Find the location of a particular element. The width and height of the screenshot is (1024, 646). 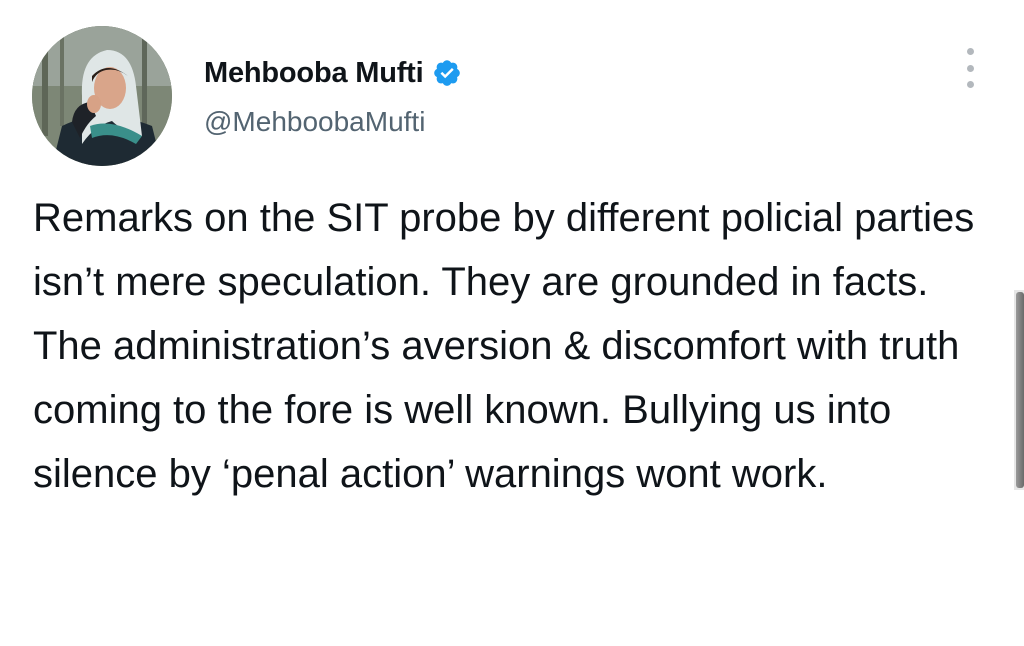

more-options-button is located at coordinates (970, 68).